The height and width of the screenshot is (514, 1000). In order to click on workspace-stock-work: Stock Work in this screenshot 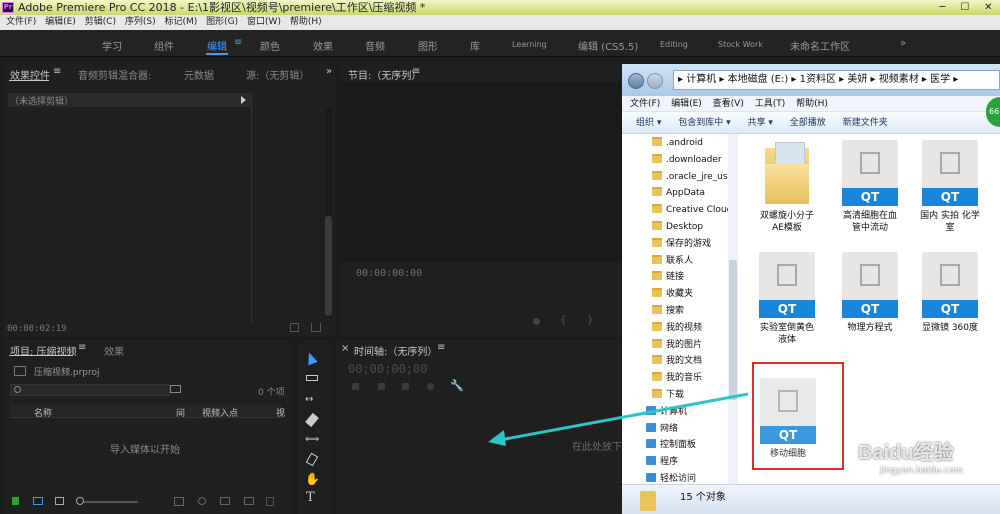, I will do `click(740, 44)`.